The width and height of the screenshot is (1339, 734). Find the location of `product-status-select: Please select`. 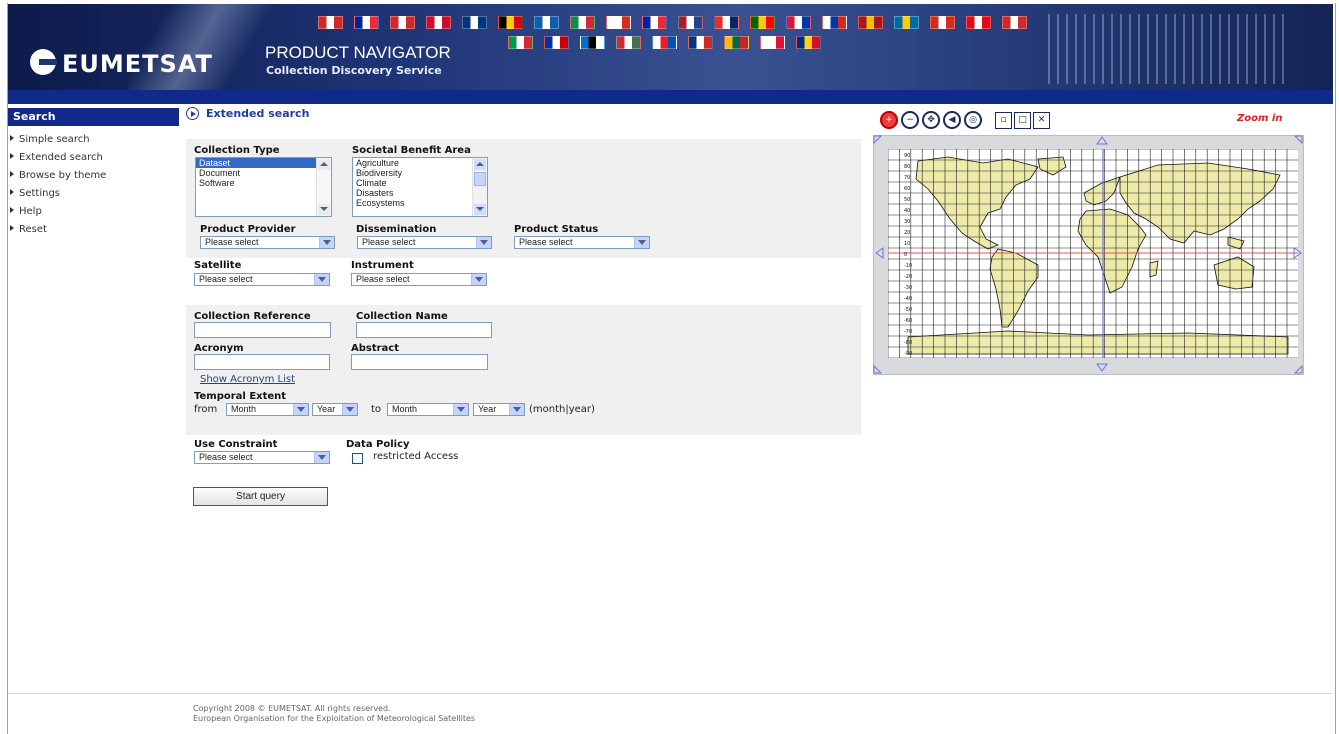

product-status-select: Please select is located at coordinates (582, 242).